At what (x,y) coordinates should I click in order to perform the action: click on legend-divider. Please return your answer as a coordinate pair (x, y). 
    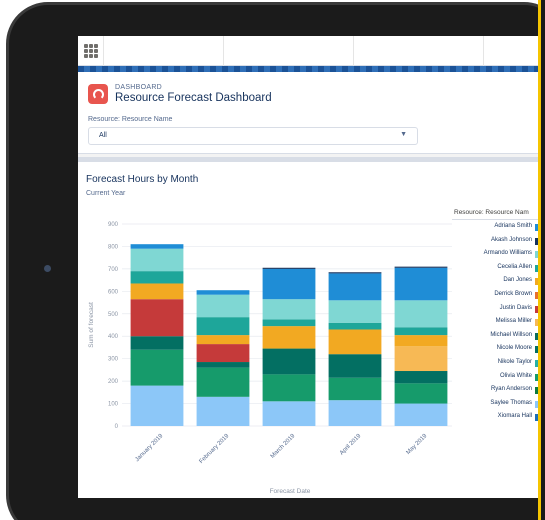
    Looking at the image, I should click on (498, 219).